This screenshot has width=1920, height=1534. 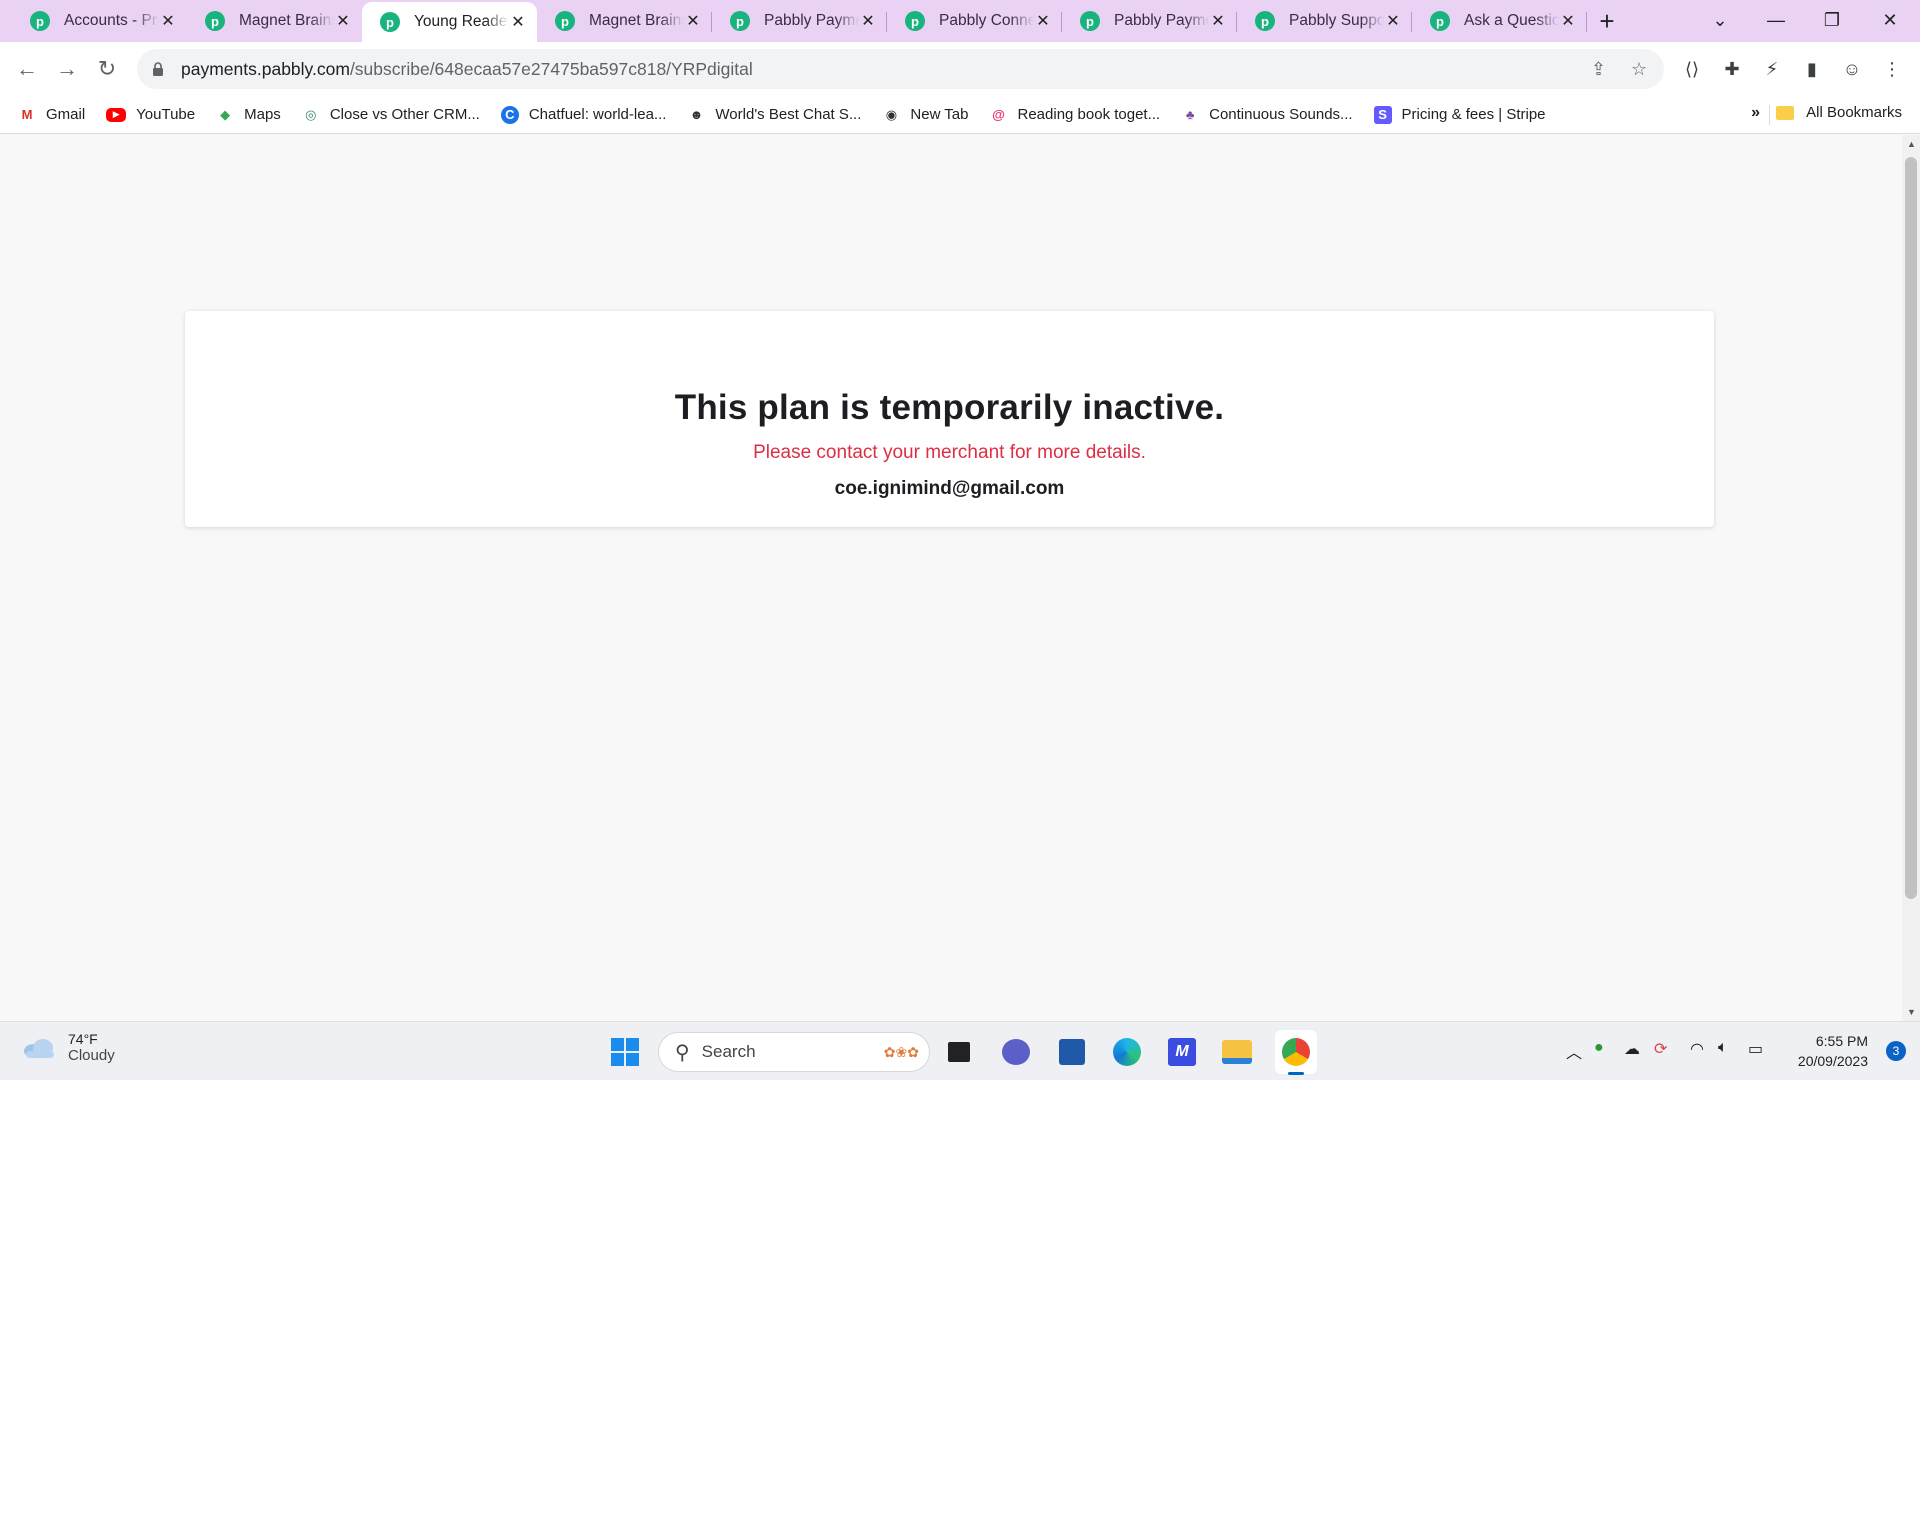 I want to click on stripe-icon: S, so click(x=1382, y=114).